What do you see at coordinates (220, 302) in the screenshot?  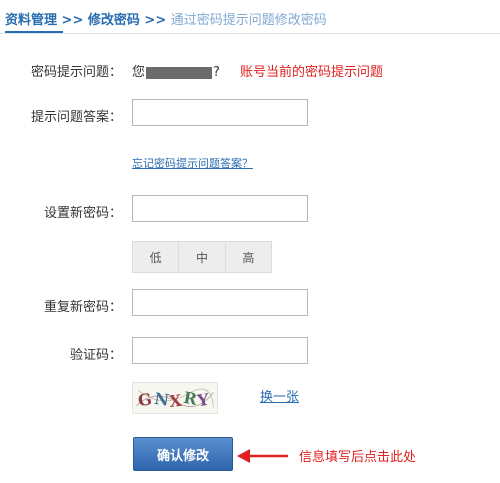 I see `repeat-password-input` at bounding box center [220, 302].